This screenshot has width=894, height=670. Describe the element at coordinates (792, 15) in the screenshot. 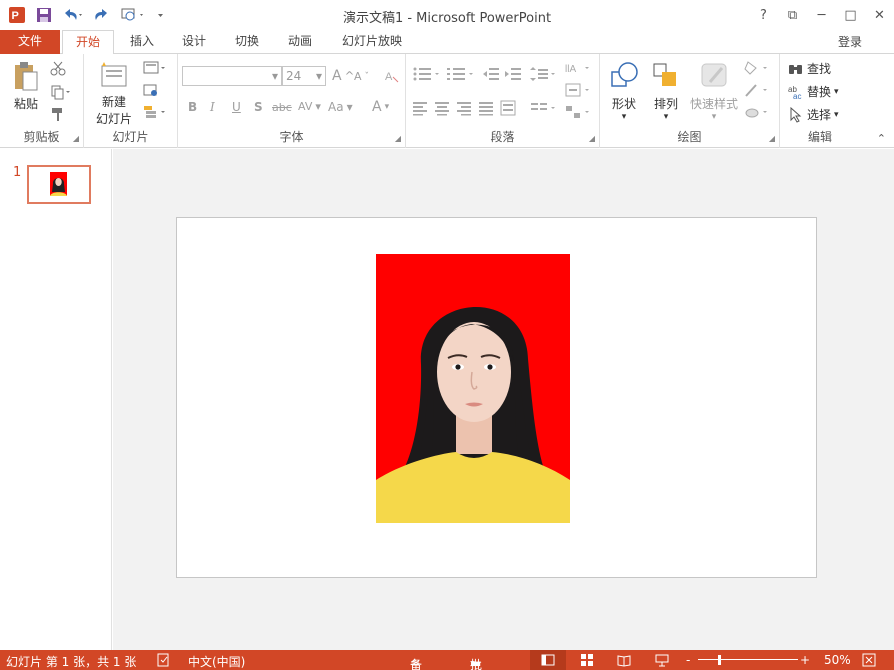

I see `ribbon-display-options-button: ⧉` at that location.